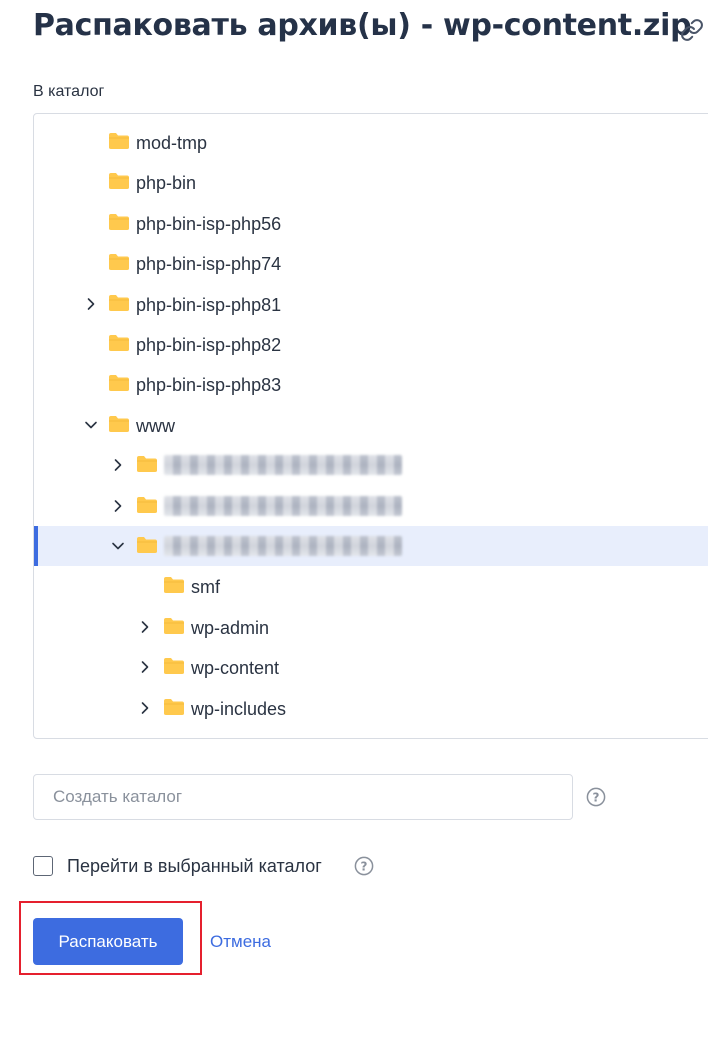  What do you see at coordinates (371, 142) in the screenshot?
I see `tree-row: mod-tmp` at bounding box center [371, 142].